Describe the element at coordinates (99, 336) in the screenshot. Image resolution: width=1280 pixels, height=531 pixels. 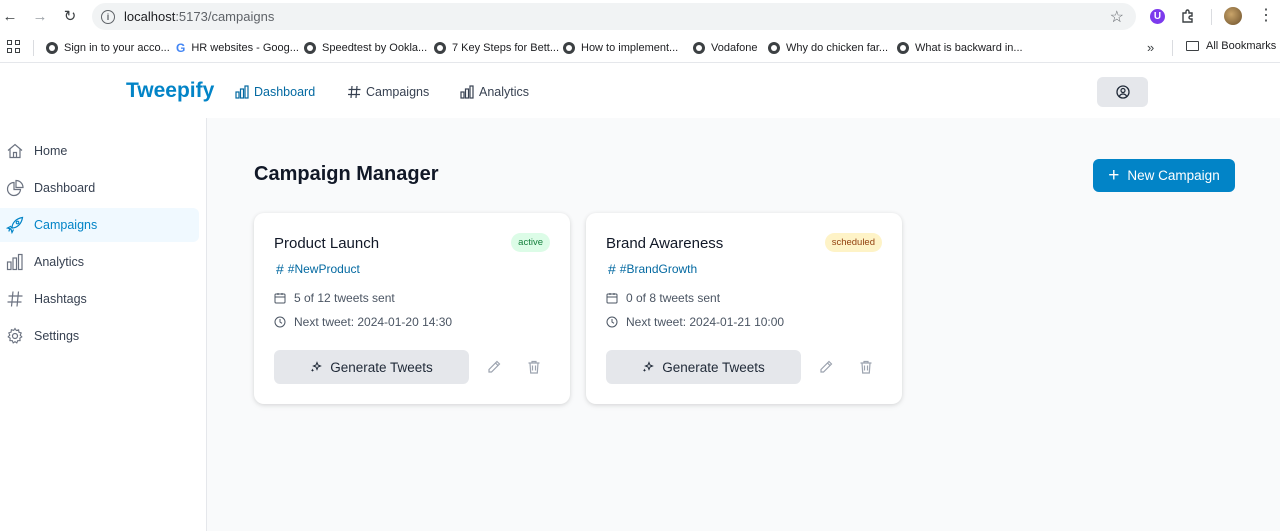
I see `sidebar-item-settings: Settings` at that location.